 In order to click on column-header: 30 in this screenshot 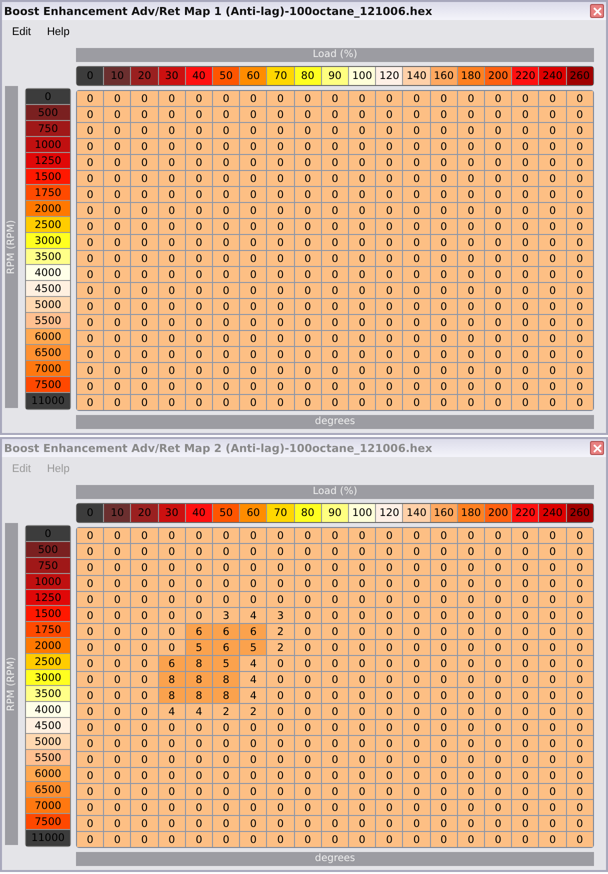, I will do `click(172, 76)`.